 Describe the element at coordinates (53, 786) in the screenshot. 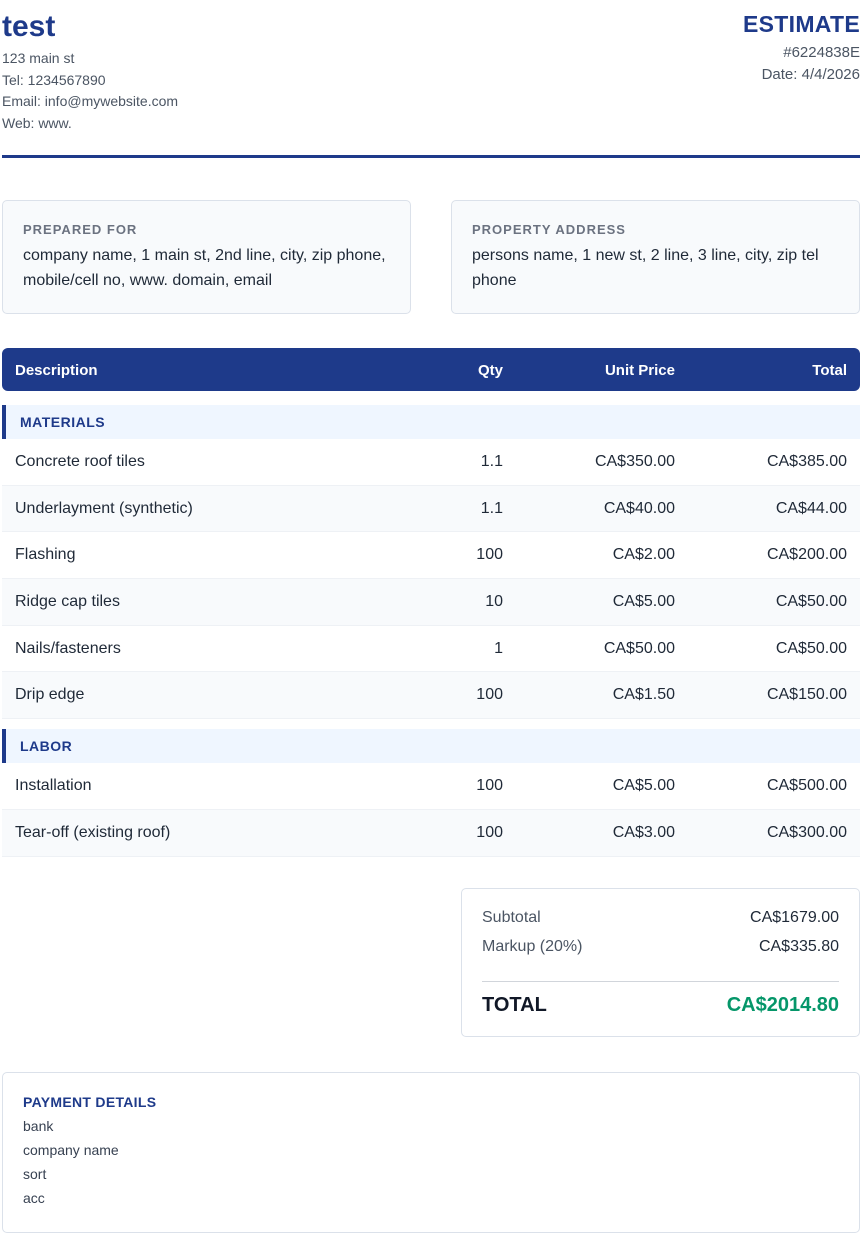

I see `item-description: Installation` at that location.